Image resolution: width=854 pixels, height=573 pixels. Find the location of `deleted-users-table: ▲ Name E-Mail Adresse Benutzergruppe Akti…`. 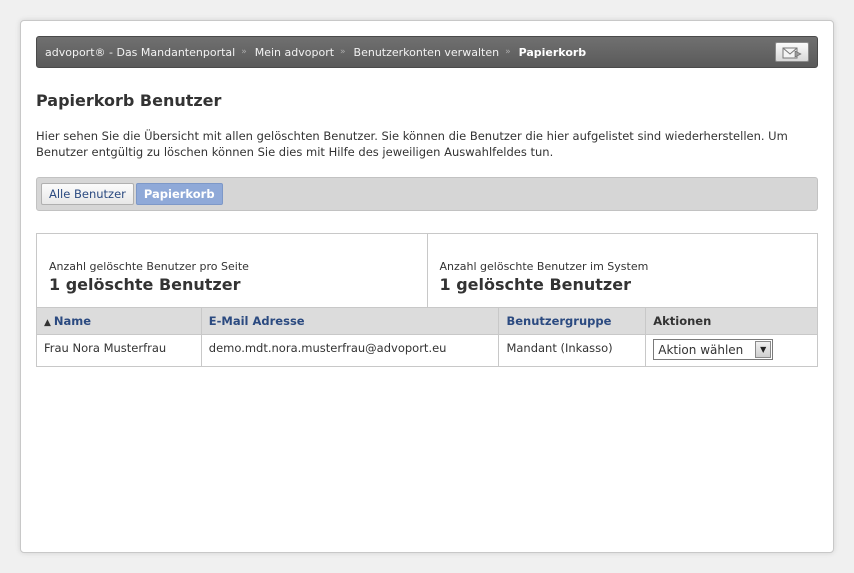

deleted-users-table: ▲ Name E-Mail Adresse Benutzergruppe Akti… is located at coordinates (427, 337).